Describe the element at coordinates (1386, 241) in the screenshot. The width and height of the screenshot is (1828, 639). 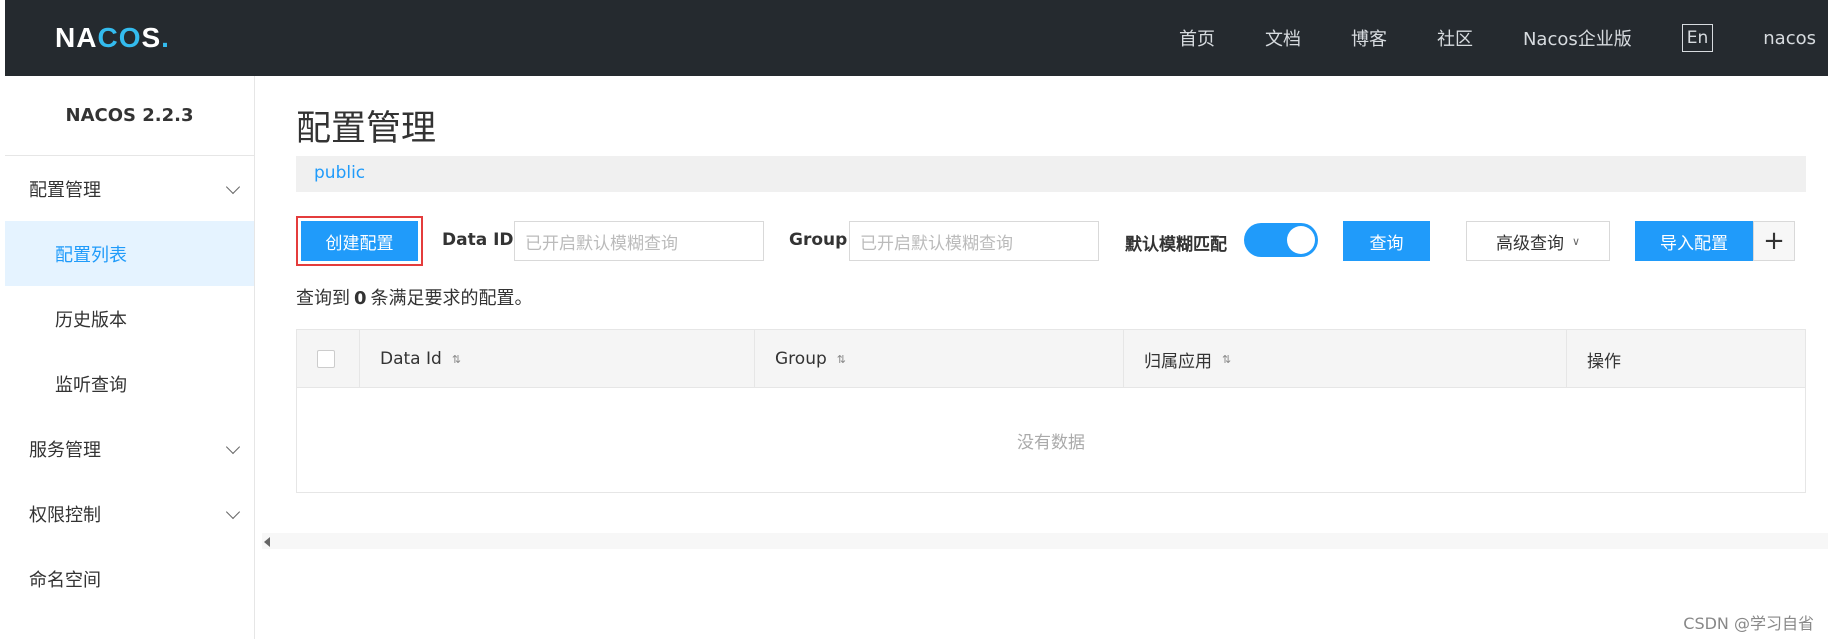
I see `query-button: 查询` at that location.